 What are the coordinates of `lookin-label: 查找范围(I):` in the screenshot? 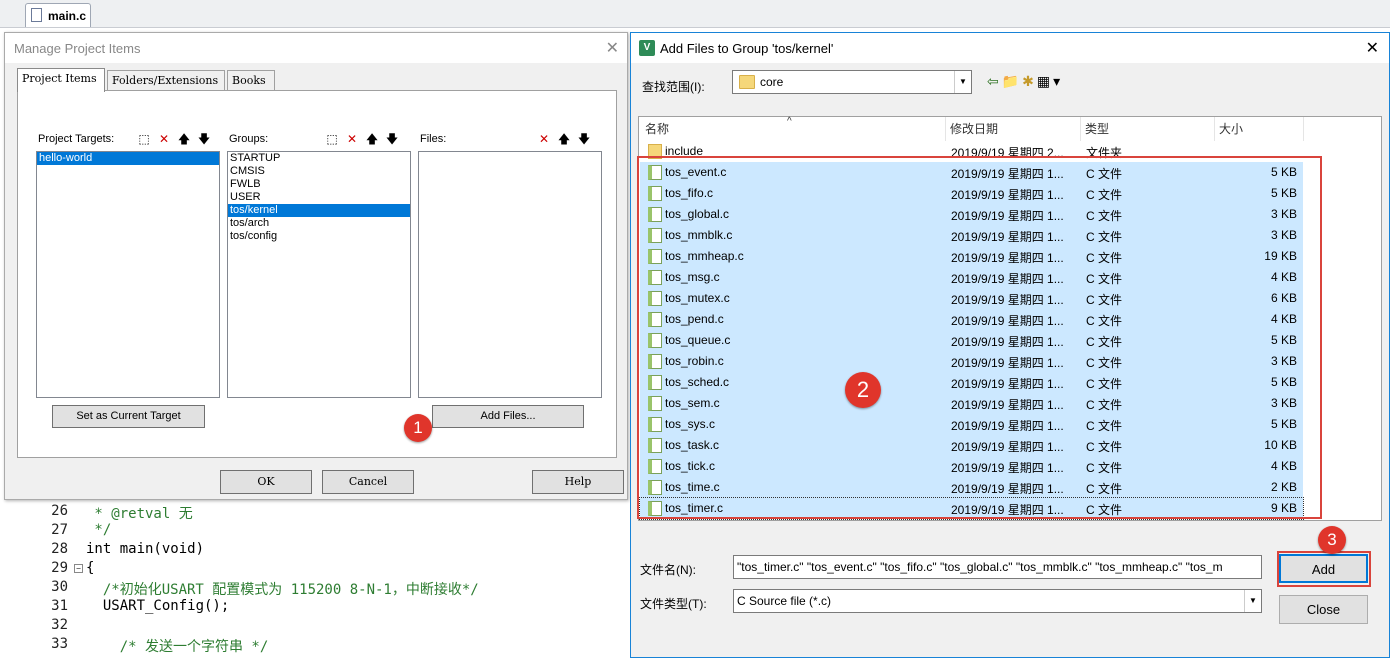 It's located at (673, 87).